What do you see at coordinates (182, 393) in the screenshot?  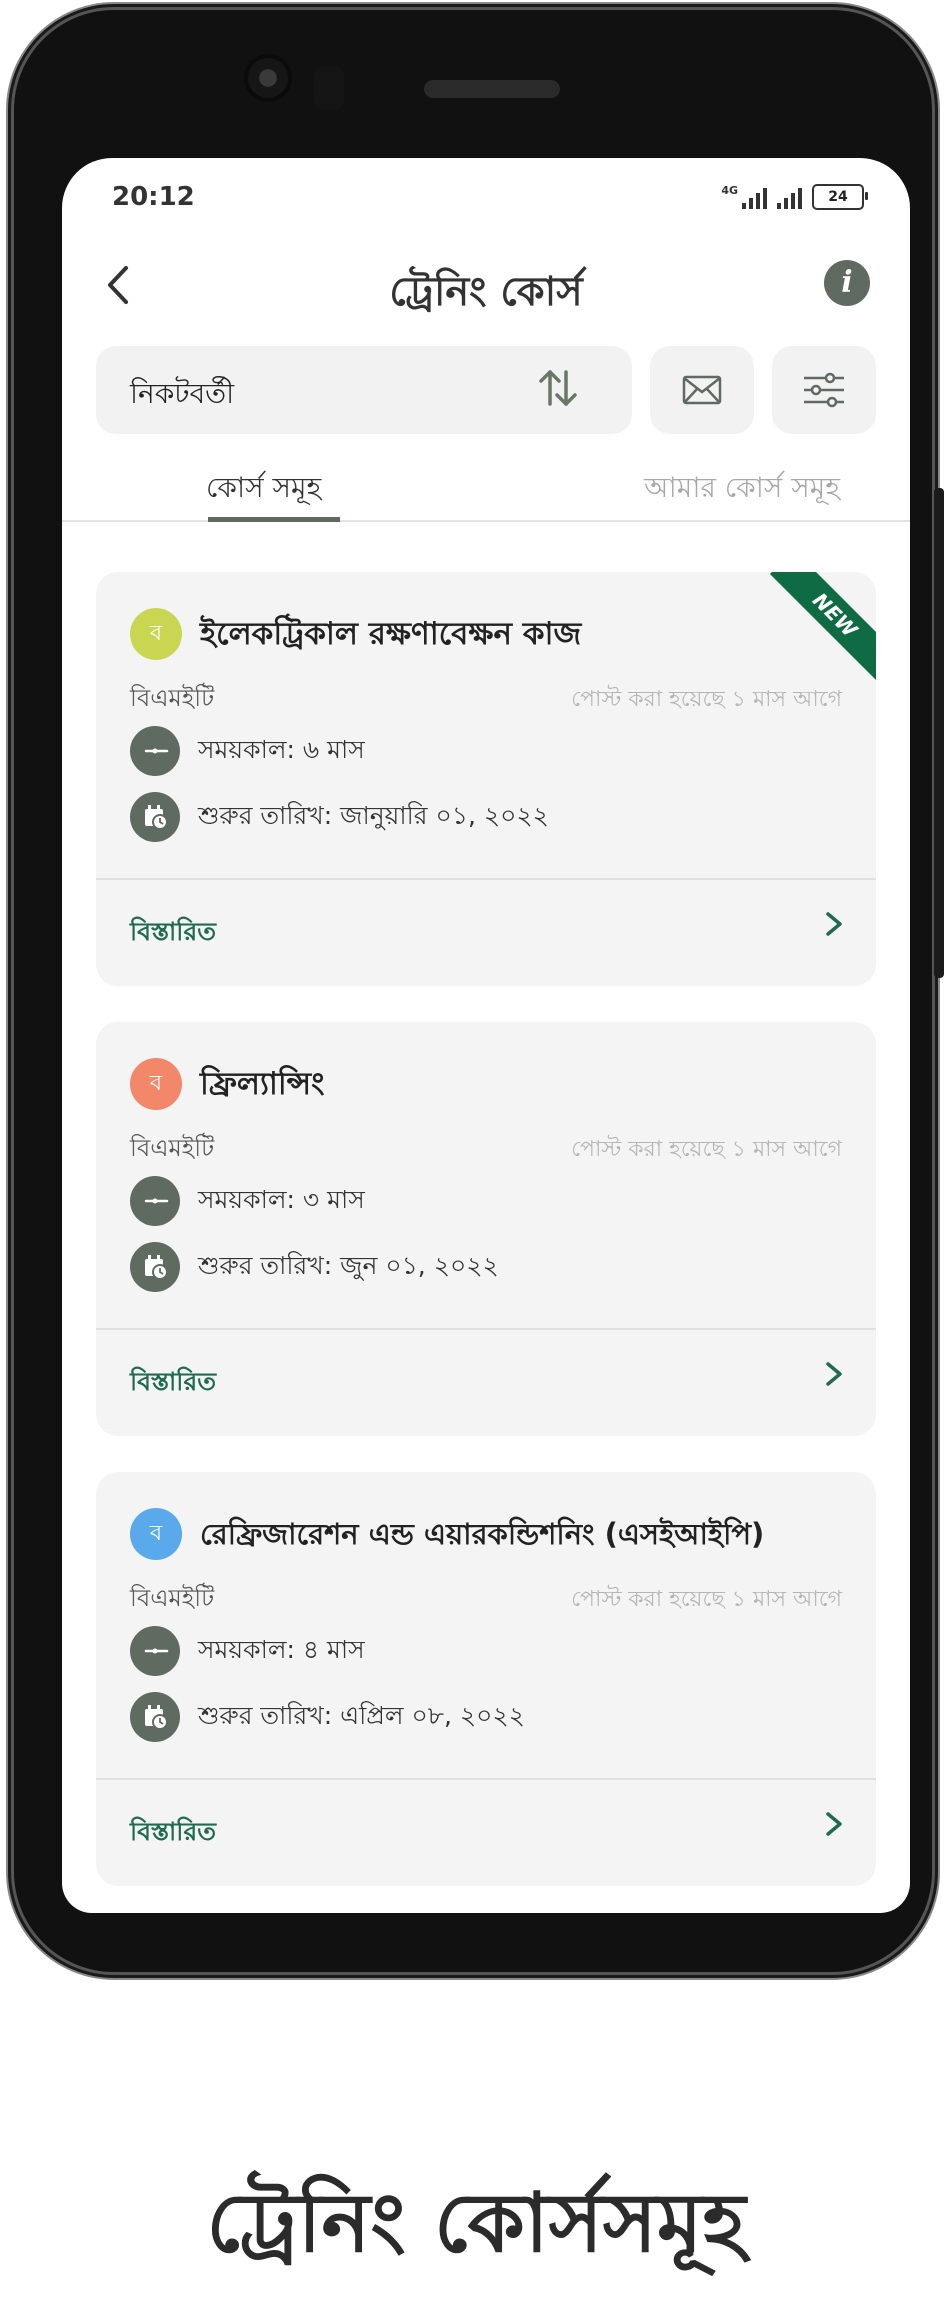 I see `sort-label: নিকটবর্তী` at bounding box center [182, 393].